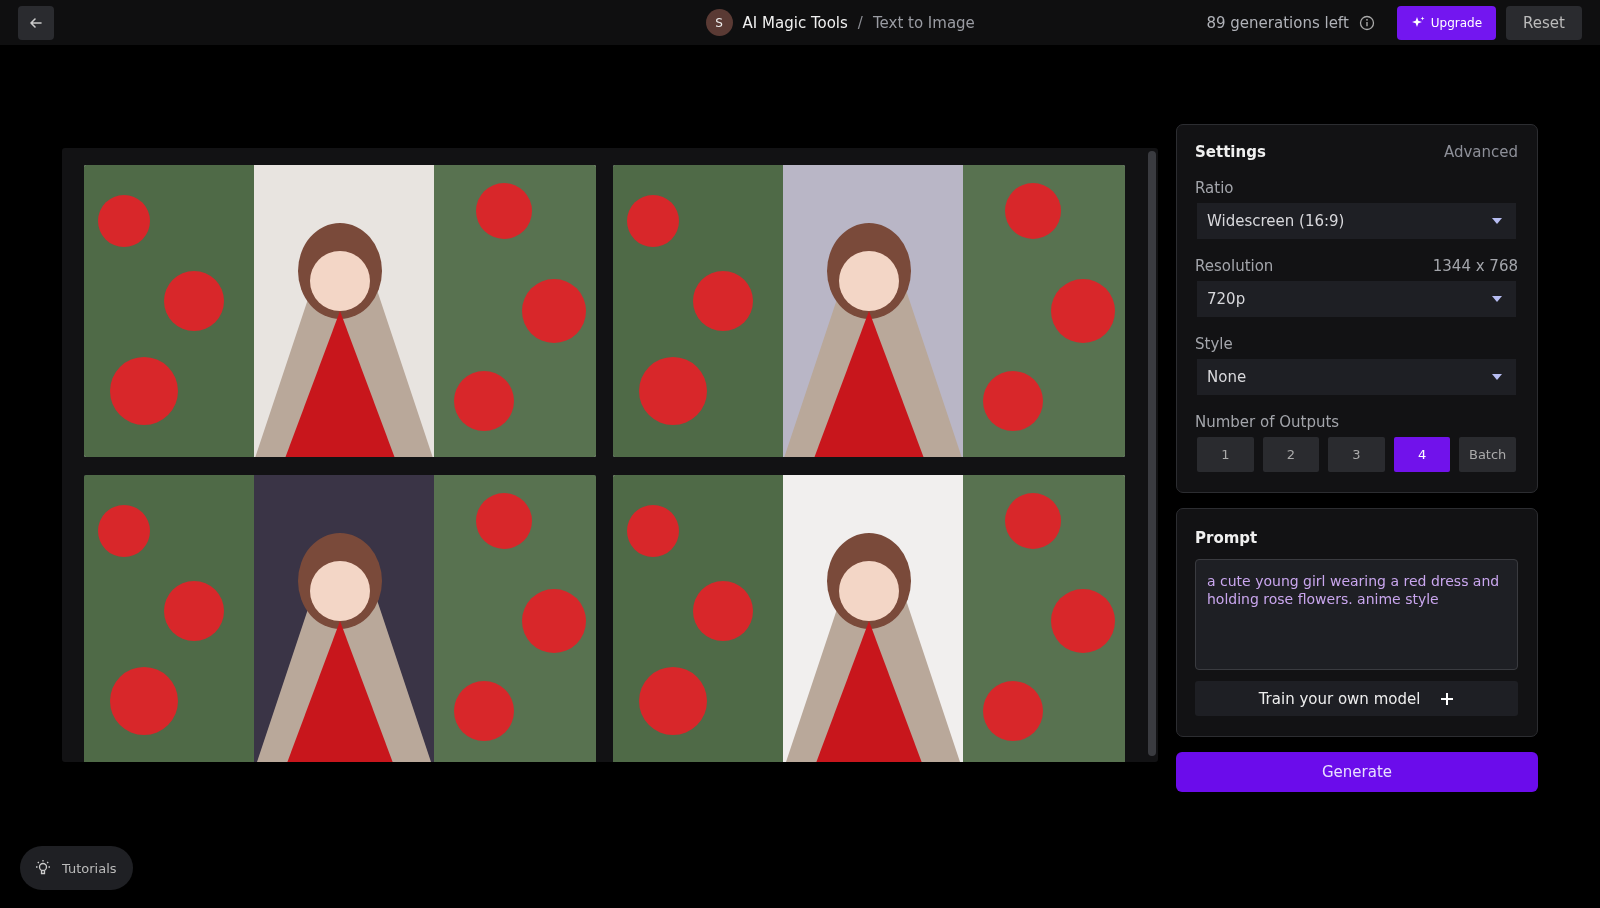 This screenshot has width=1600, height=908. What do you see at coordinates (1356, 614) in the screenshot?
I see `prompt-field: a cute young girl wearing a red dress and holding rose flowers. anime style` at bounding box center [1356, 614].